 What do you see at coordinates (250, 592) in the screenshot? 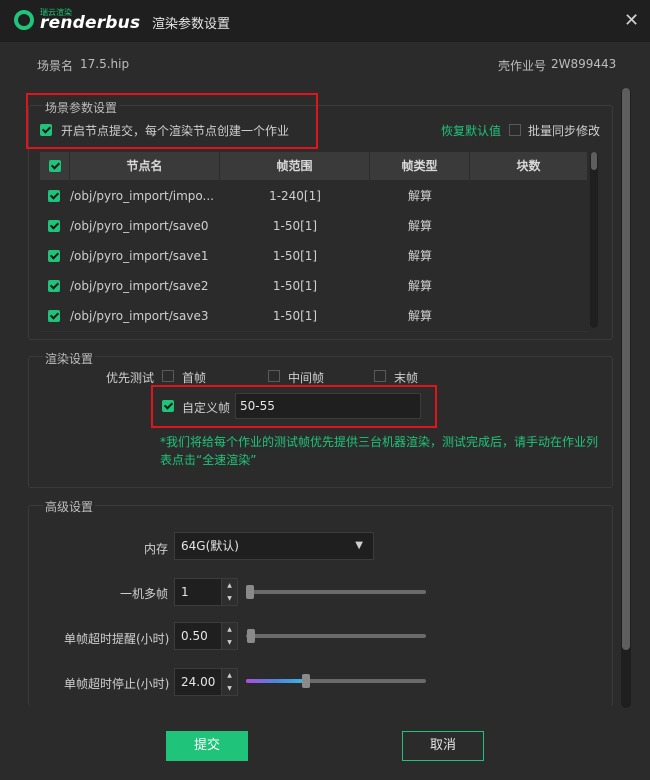
I see `multi-frame-slider-thumb` at bounding box center [250, 592].